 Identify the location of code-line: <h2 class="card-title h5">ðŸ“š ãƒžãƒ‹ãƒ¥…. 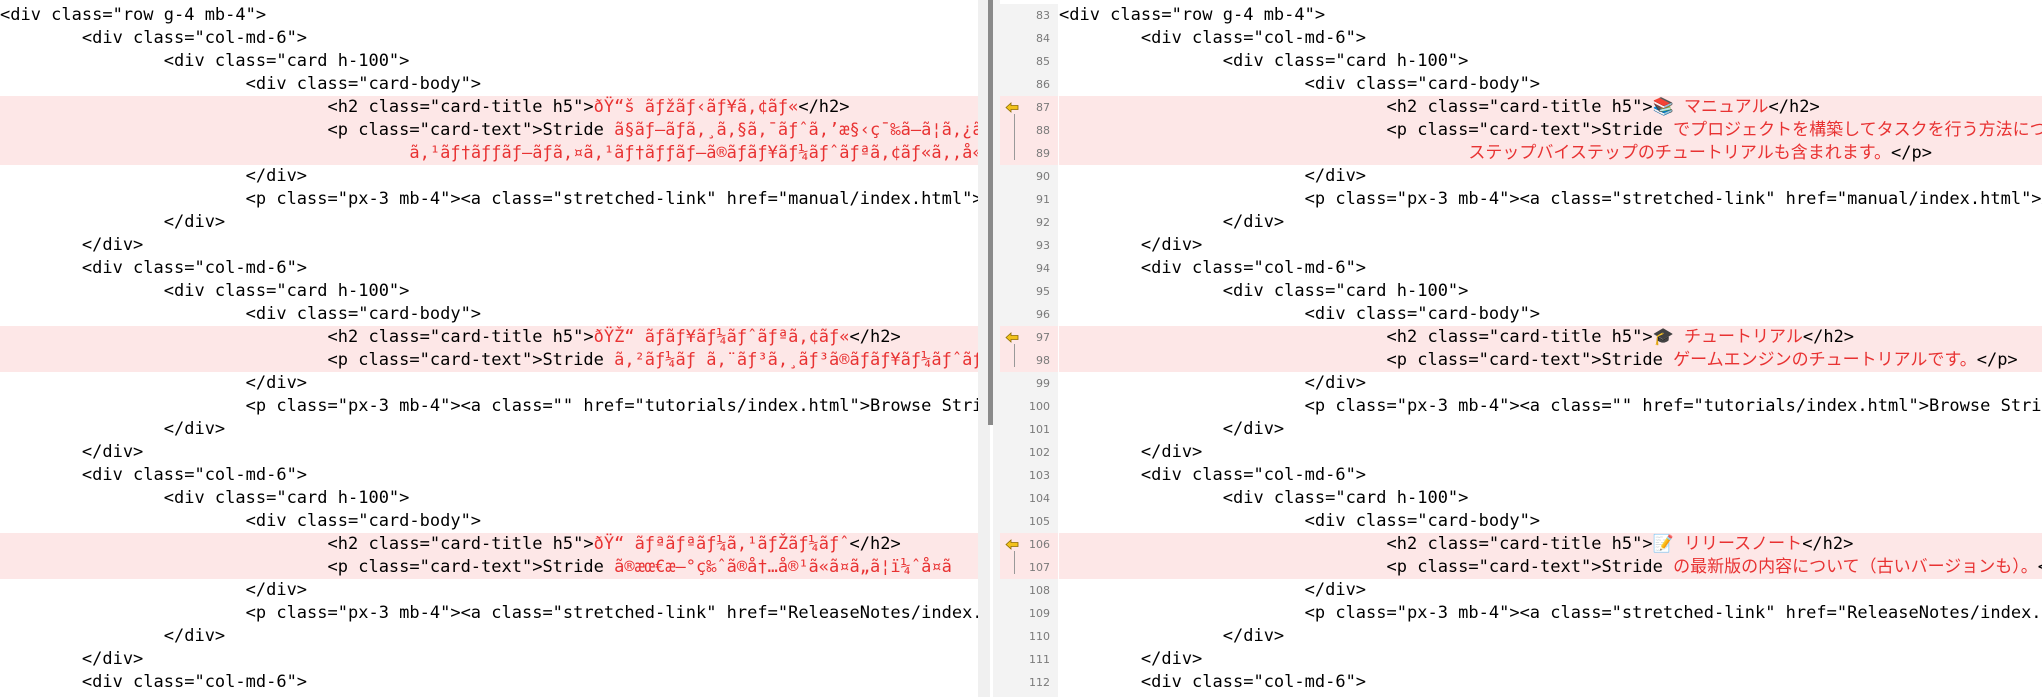
(489, 107).